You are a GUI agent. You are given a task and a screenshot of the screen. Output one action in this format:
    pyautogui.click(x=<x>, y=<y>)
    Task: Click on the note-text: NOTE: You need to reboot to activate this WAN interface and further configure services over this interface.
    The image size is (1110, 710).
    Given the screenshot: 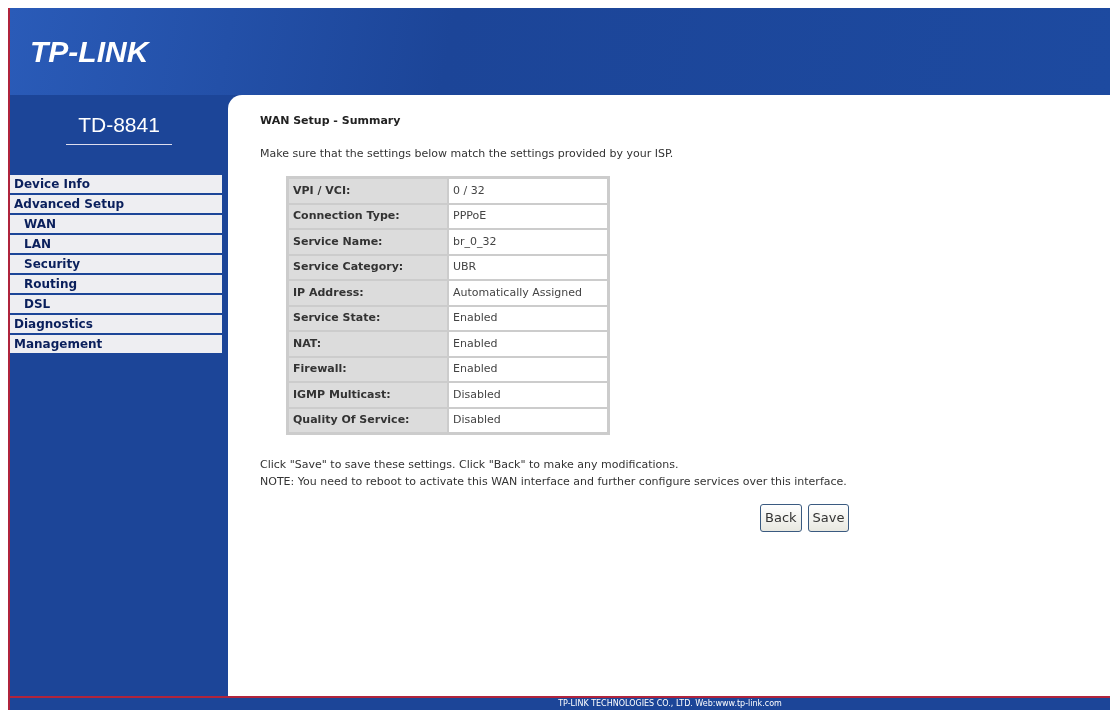 What is the action you would take?
    pyautogui.click(x=554, y=481)
    